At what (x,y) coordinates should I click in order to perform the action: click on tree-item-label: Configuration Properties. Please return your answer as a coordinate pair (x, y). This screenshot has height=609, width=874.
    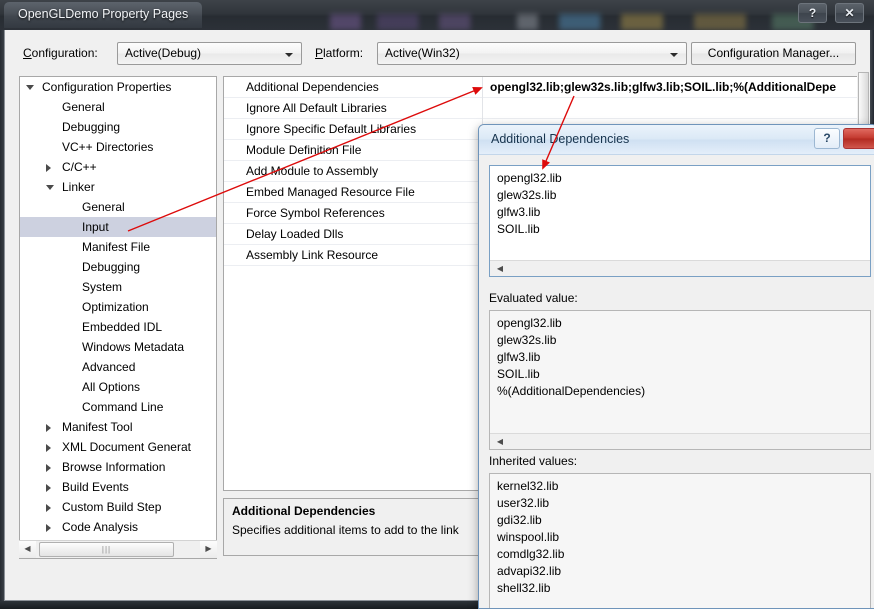
    Looking at the image, I should click on (107, 87).